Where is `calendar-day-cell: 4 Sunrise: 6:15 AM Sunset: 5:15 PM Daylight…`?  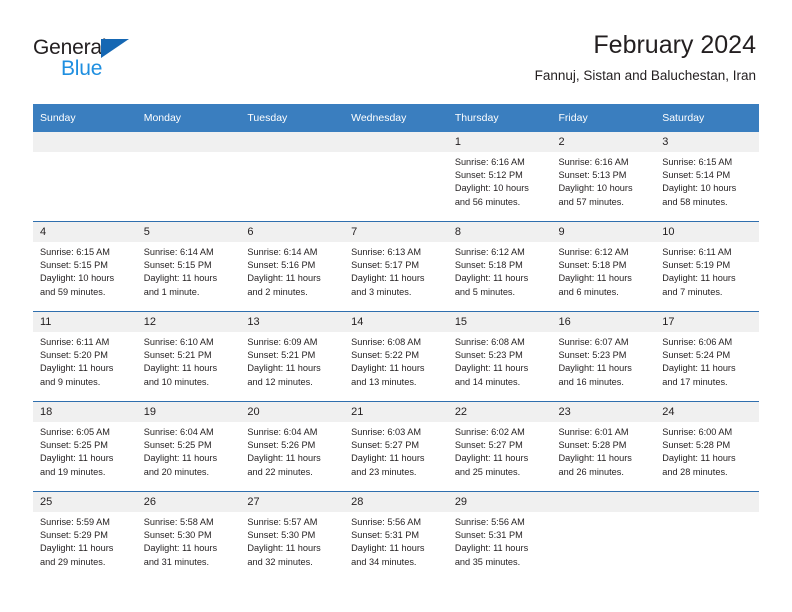
calendar-day-cell: 4 Sunrise: 6:15 AM Sunset: 5:15 PM Daylight… is located at coordinates (85, 266).